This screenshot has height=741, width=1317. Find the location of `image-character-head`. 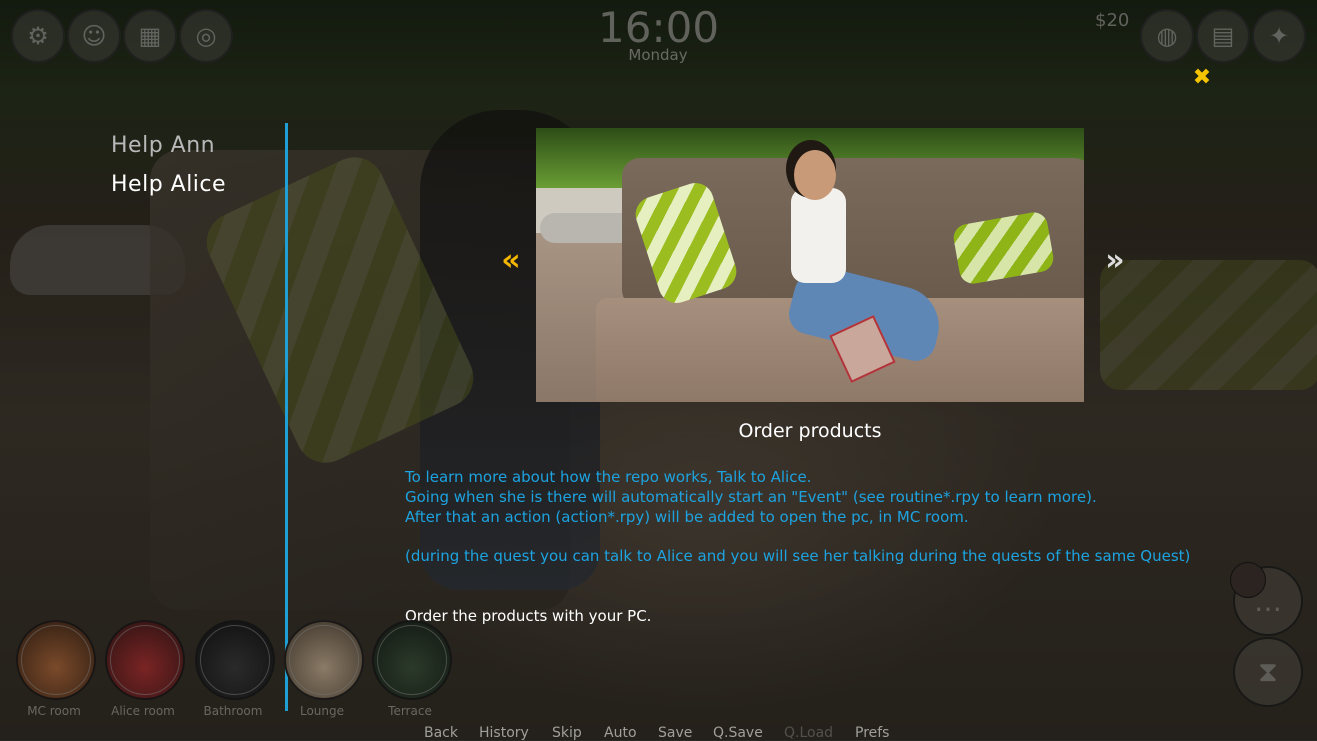

image-character-head is located at coordinates (815, 175).